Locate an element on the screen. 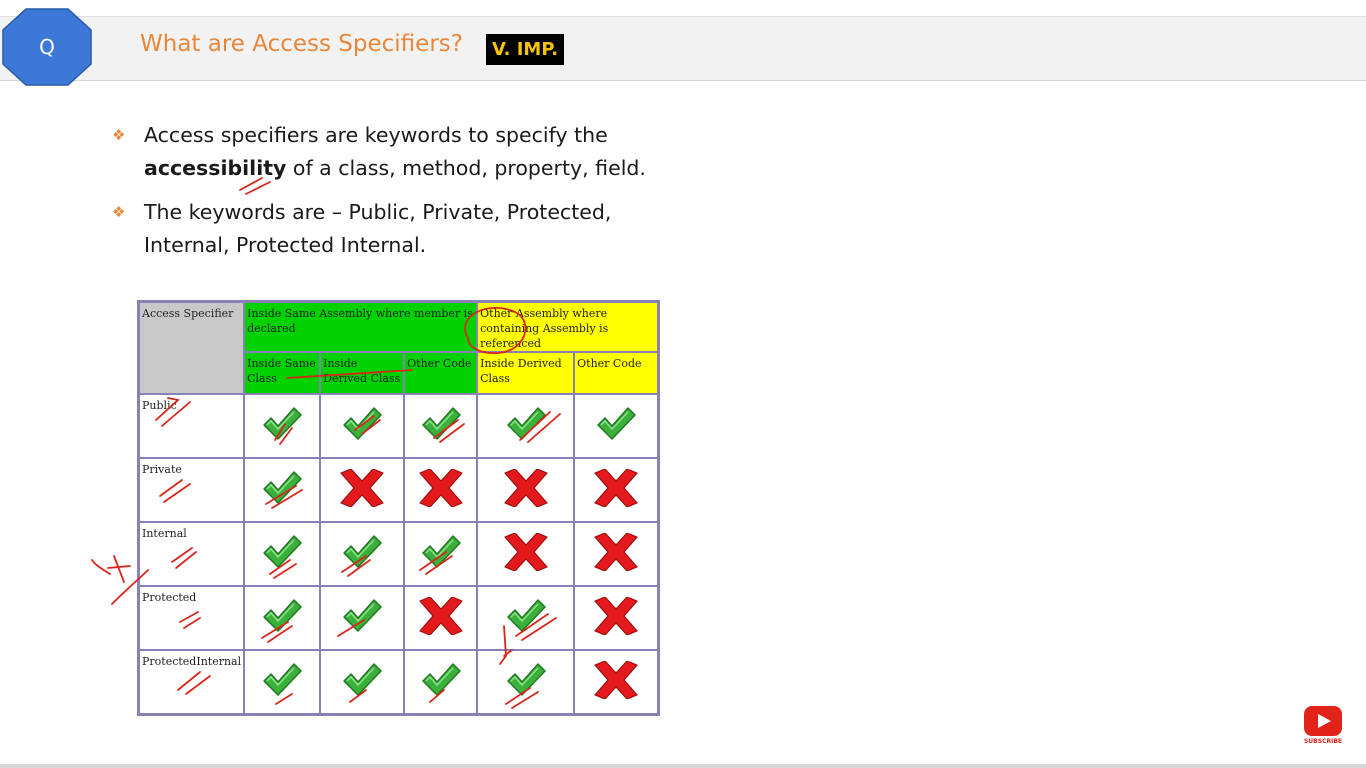 This screenshot has width=1366, height=768. badge-letter: Q is located at coordinates (47, 47).